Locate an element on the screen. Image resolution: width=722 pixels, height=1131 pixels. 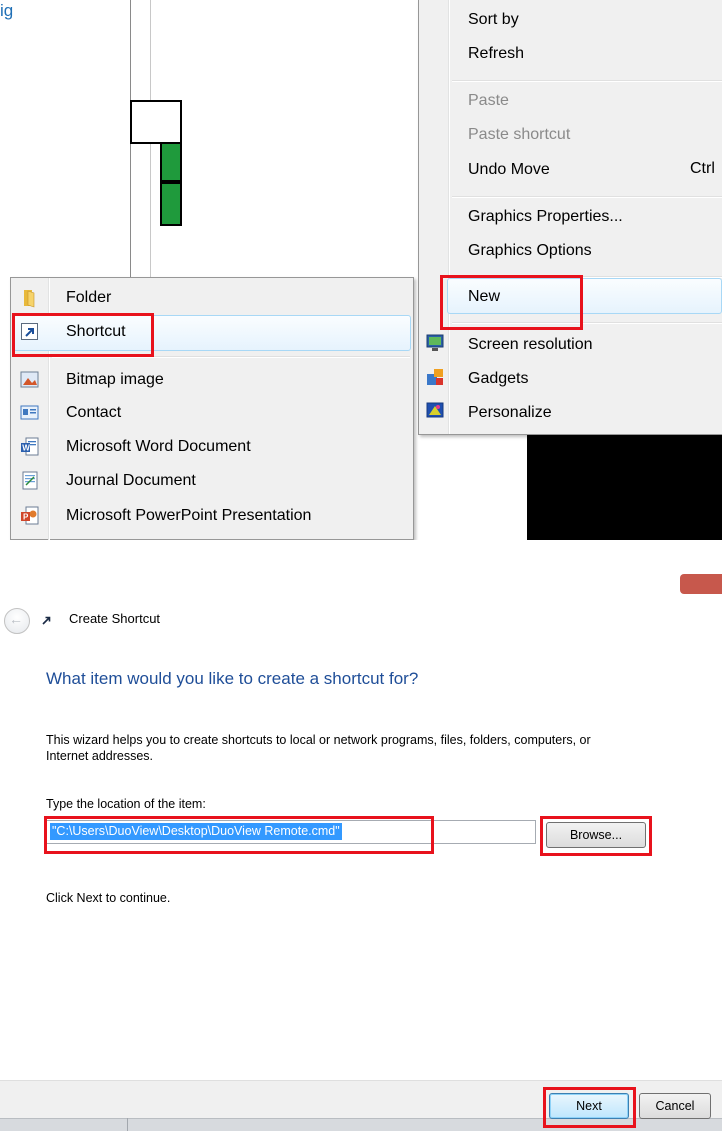
annotation-highlight-shortcut is located at coordinates (83, 335).